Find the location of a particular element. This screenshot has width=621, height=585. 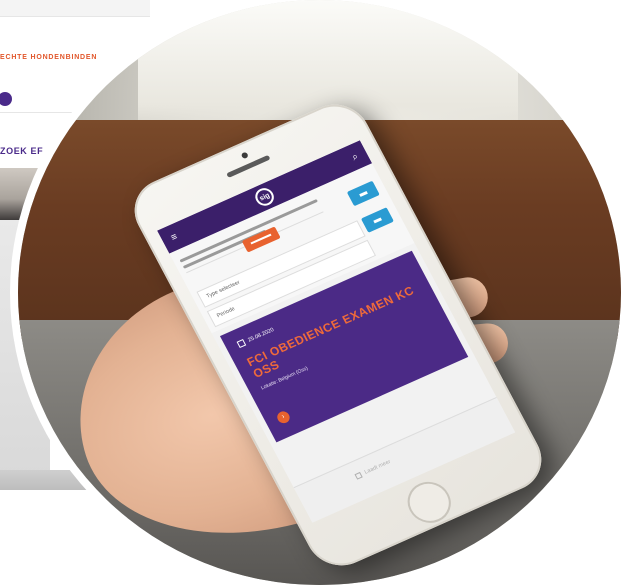

background-card is located at coordinates (75, 8).